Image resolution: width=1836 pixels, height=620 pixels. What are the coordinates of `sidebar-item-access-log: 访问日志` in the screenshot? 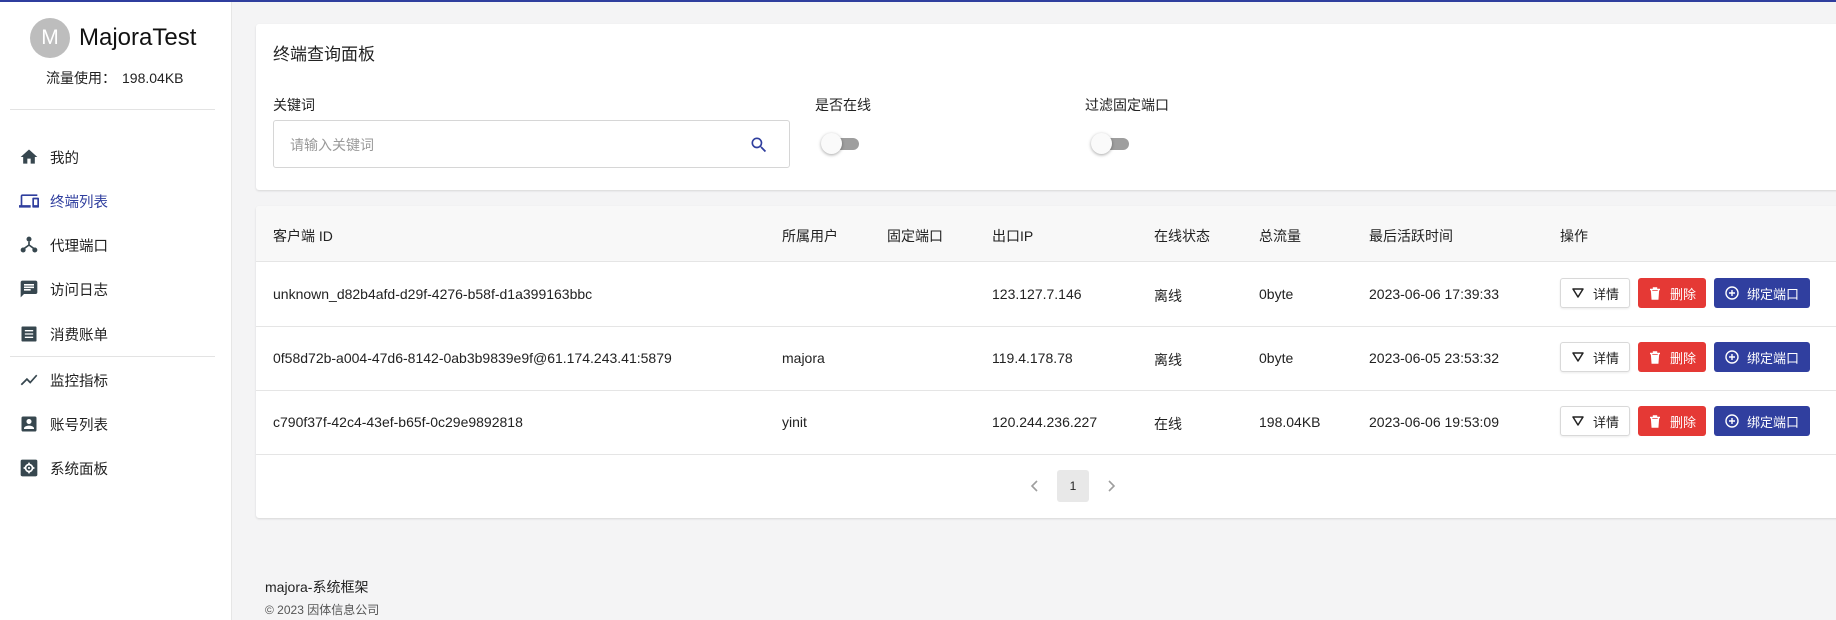 It's located at (63, 289).